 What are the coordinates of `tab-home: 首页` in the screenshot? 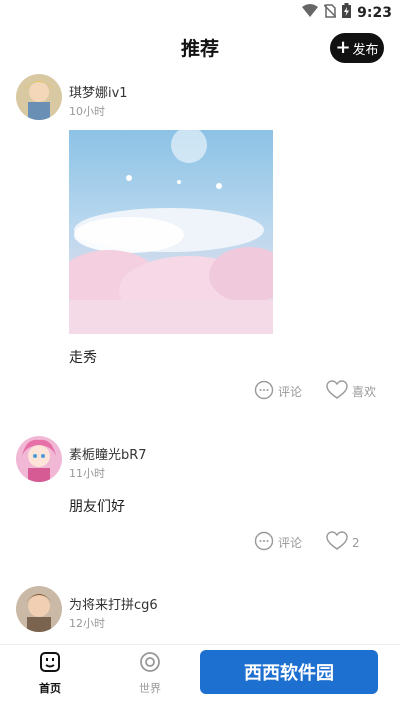 It's located at (50, 673).